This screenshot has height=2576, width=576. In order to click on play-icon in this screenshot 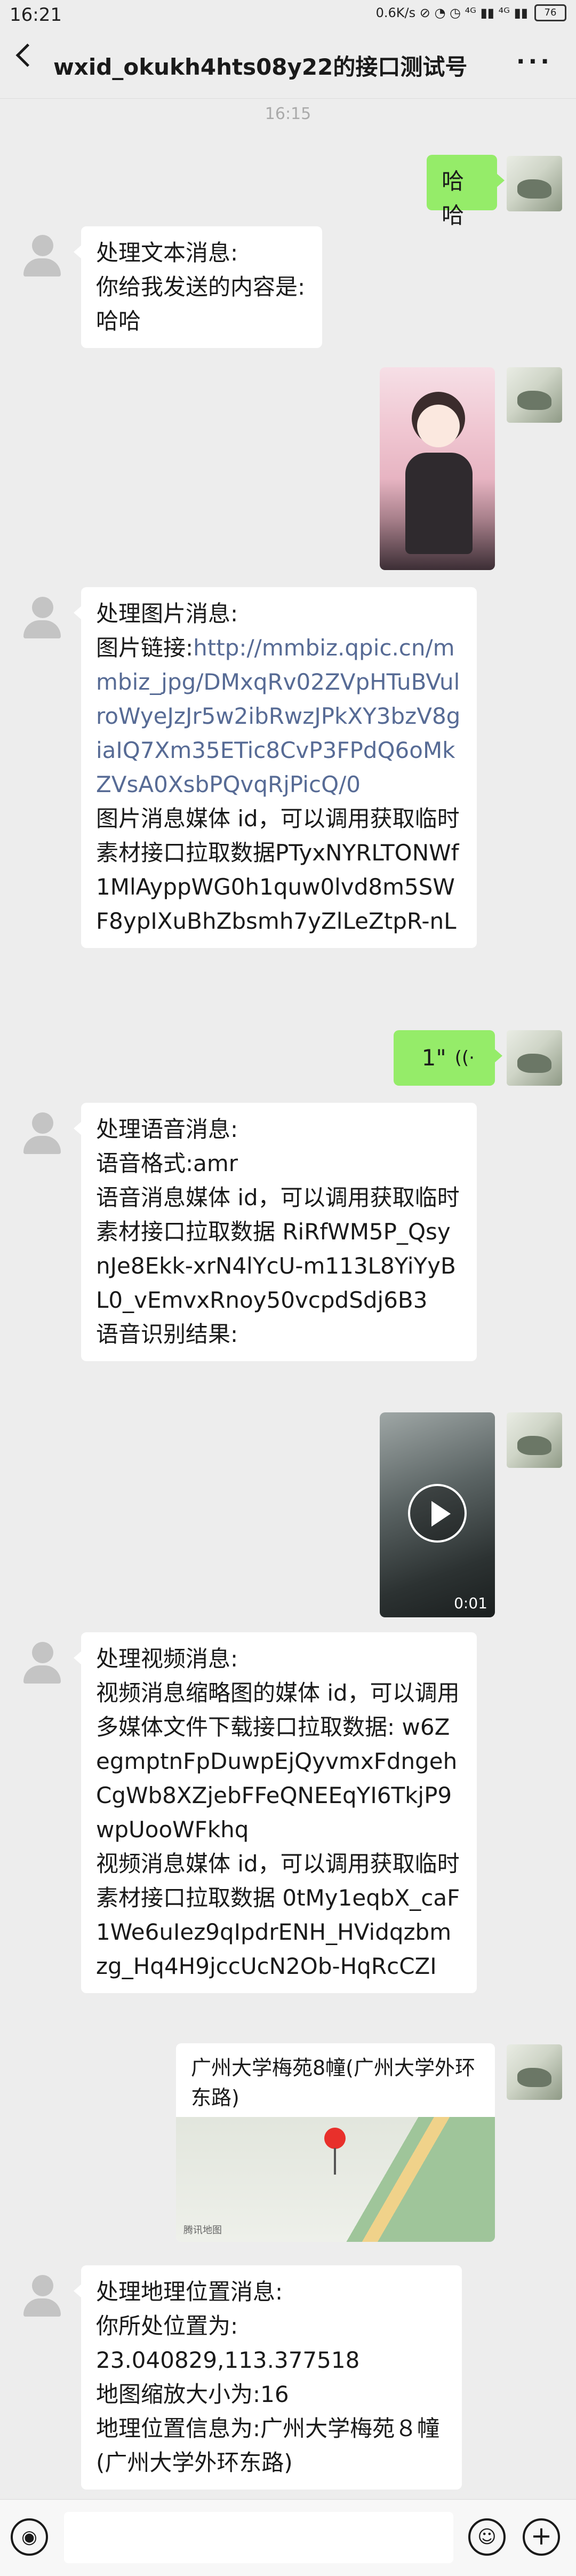, I will do `click(437, 1513)`.